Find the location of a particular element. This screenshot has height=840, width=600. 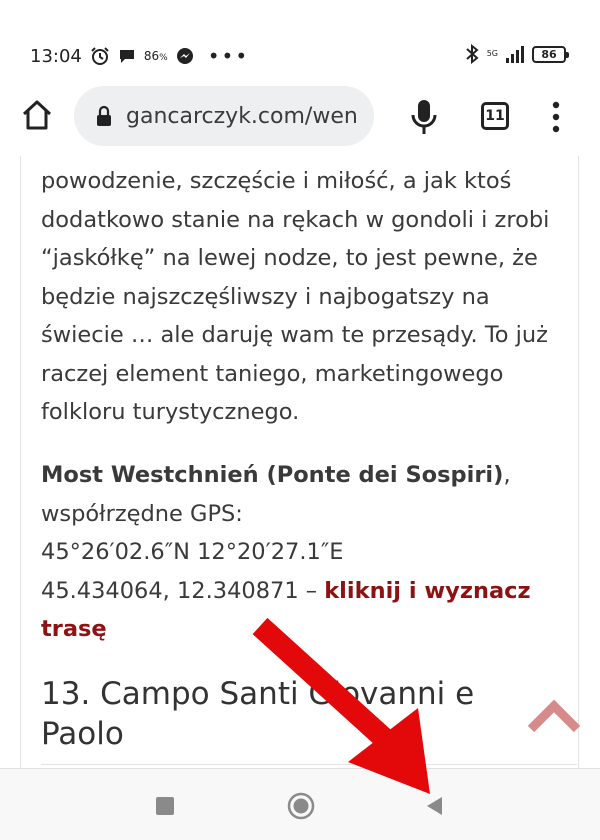

battery-icon: 86 is located at coordinates (550, 54).